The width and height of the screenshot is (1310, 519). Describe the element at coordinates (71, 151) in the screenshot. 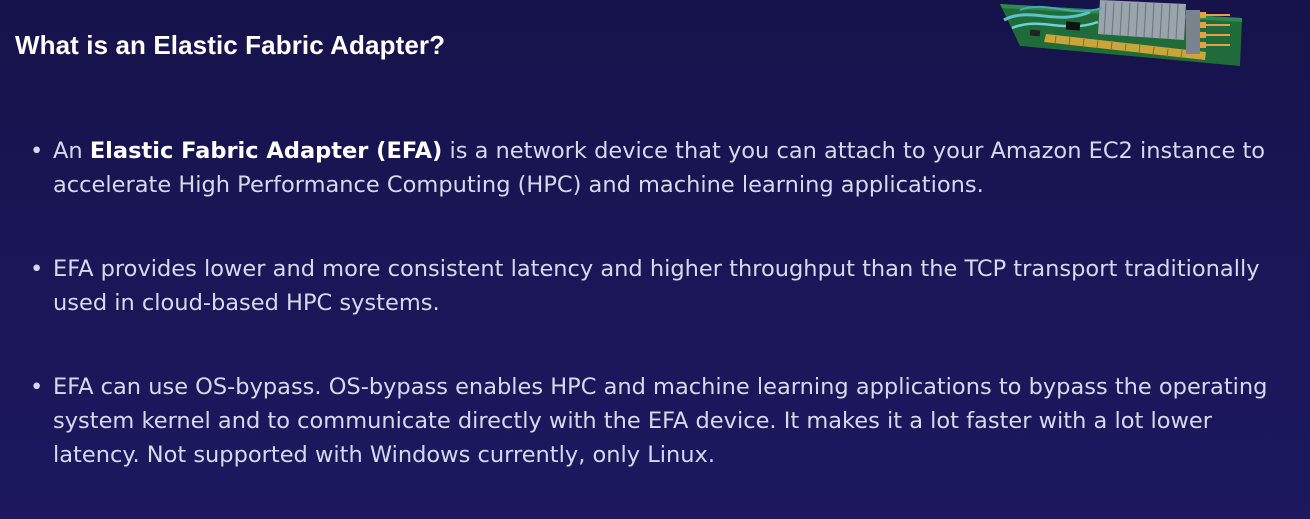

I see `bullet-text-prefix: An` at that location.